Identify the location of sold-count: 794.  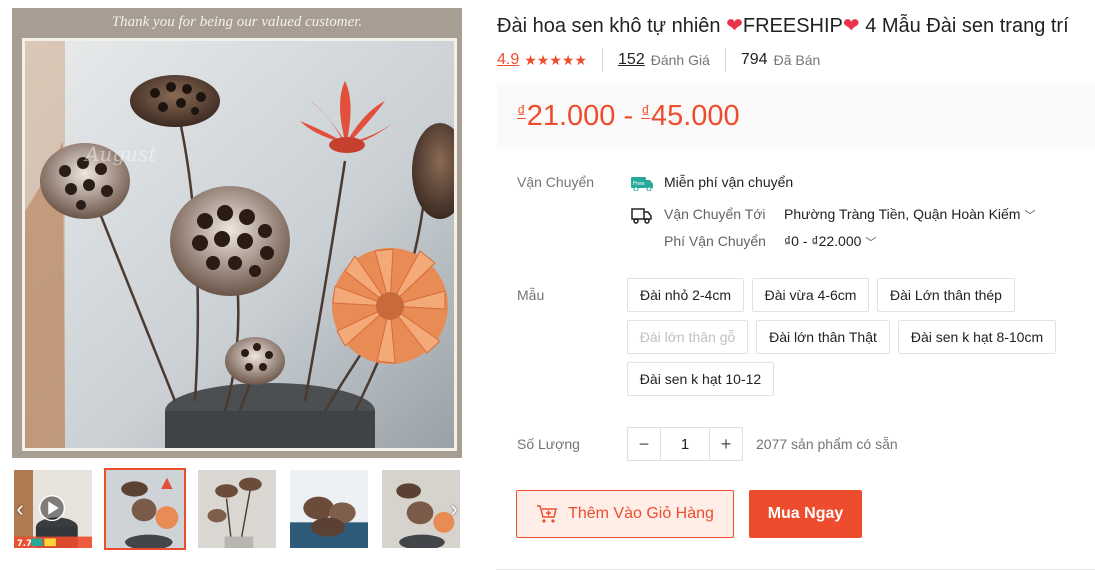
(754, 59).